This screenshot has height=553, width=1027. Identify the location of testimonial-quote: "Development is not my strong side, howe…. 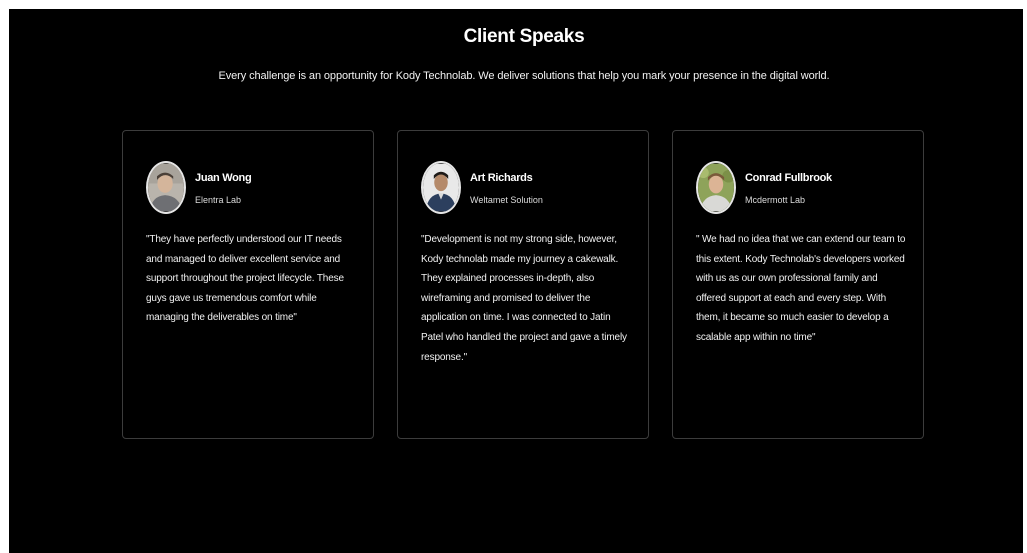
(524, 298).